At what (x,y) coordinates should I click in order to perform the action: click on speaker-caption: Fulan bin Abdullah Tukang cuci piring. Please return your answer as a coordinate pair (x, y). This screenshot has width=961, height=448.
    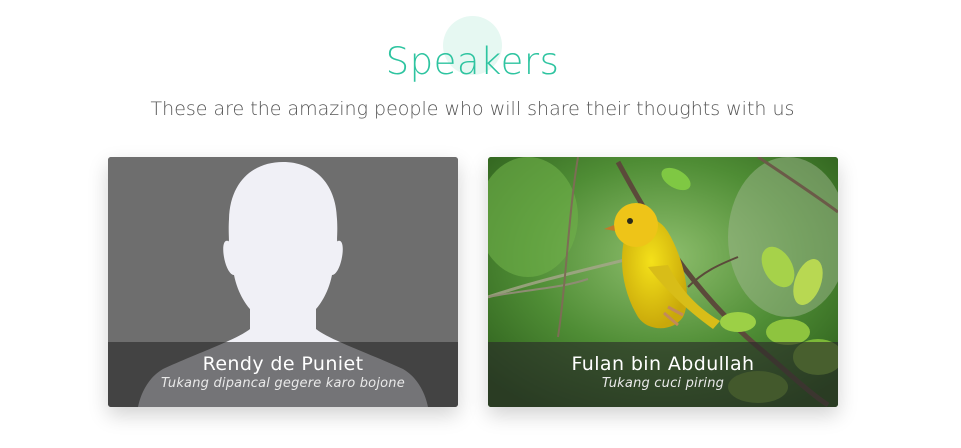
    Looking at the image, I should click on (663, 374).